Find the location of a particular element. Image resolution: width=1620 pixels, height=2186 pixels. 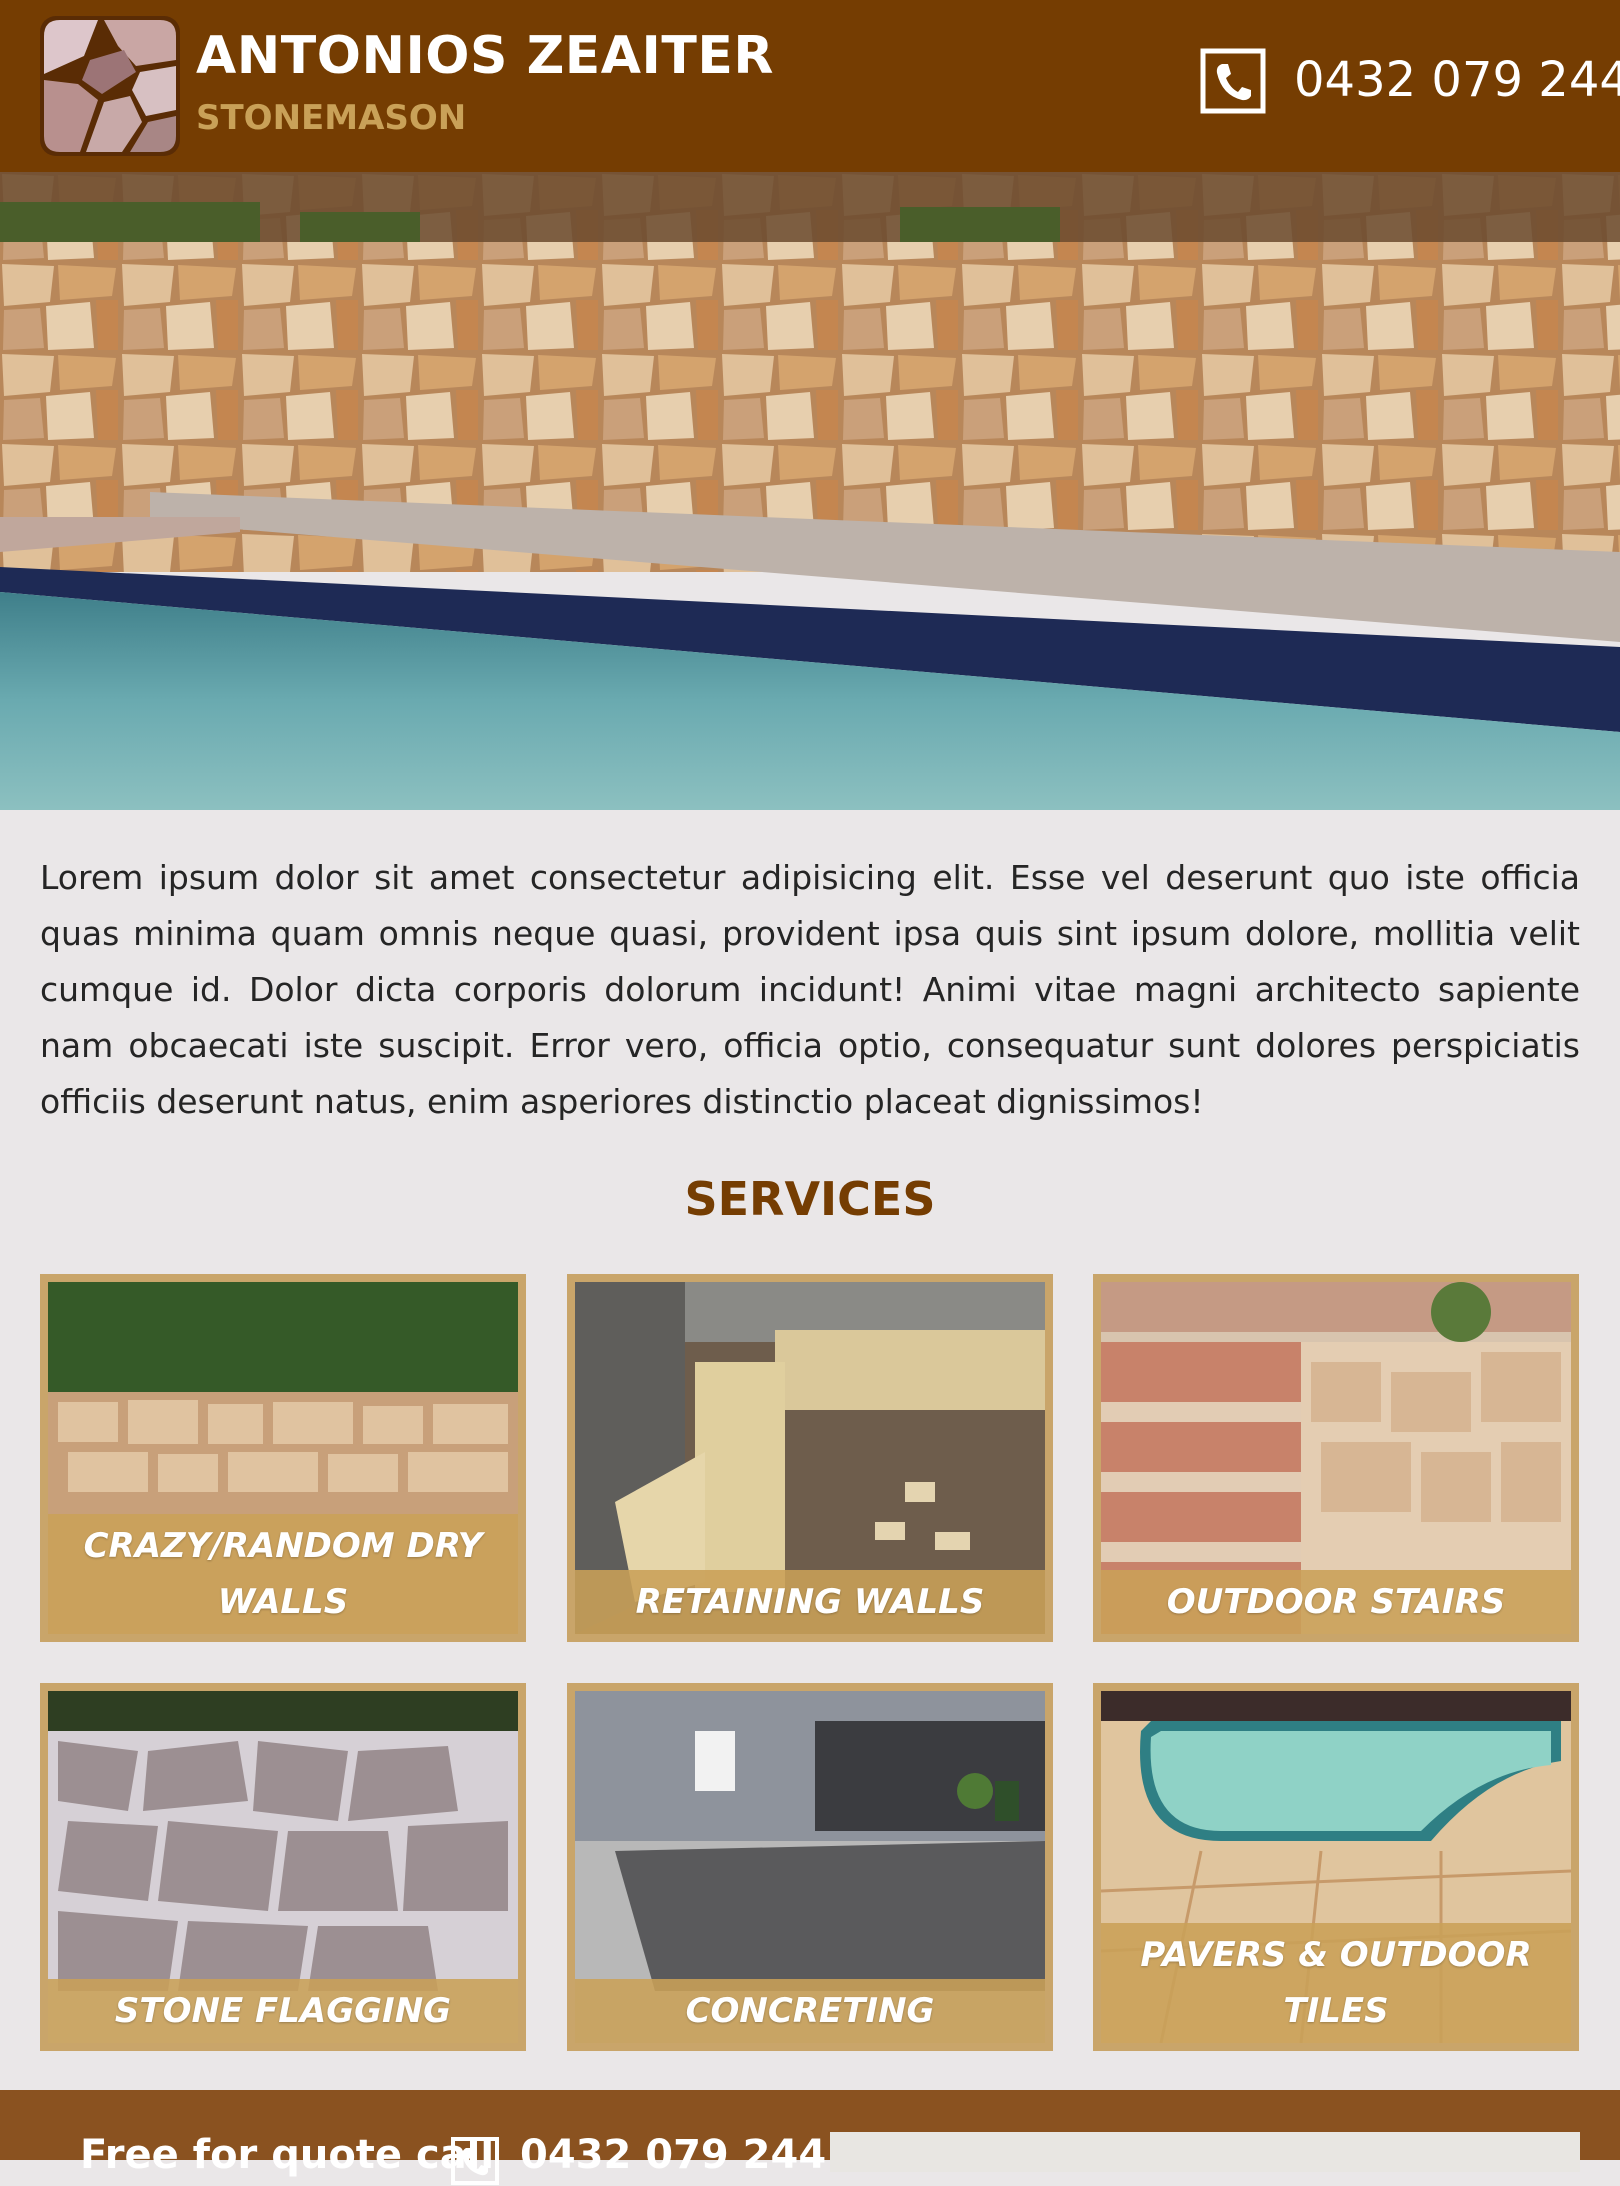

service-card-pavers-tiles: PAVERS & OUTDOOR TILES is located at coordinates (1336, 1867).